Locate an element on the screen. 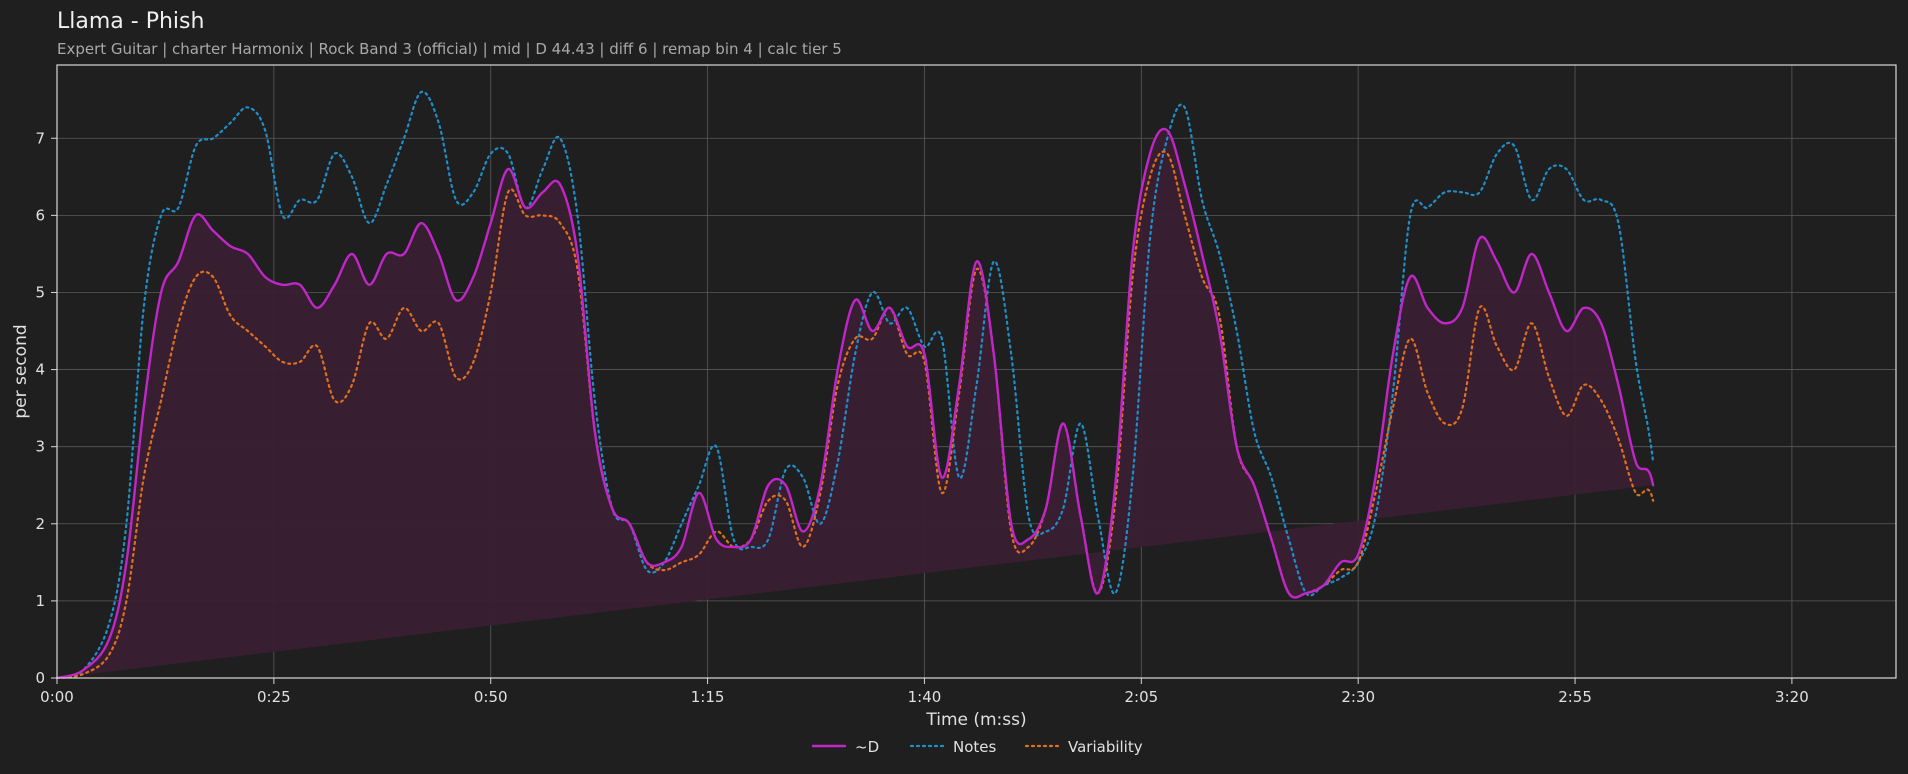 The width and height of the screenshot is (1908, 774). legend-item-notes: Notes is located at coordinates (953, 747).